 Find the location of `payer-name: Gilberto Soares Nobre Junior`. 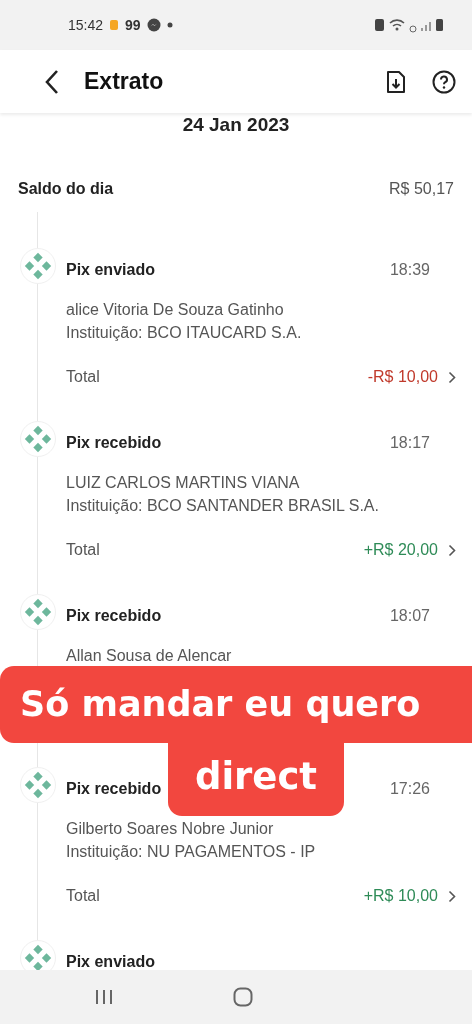

payer-name: Gilberto Soares Nobre Junior is located at coordinates (170, 829).